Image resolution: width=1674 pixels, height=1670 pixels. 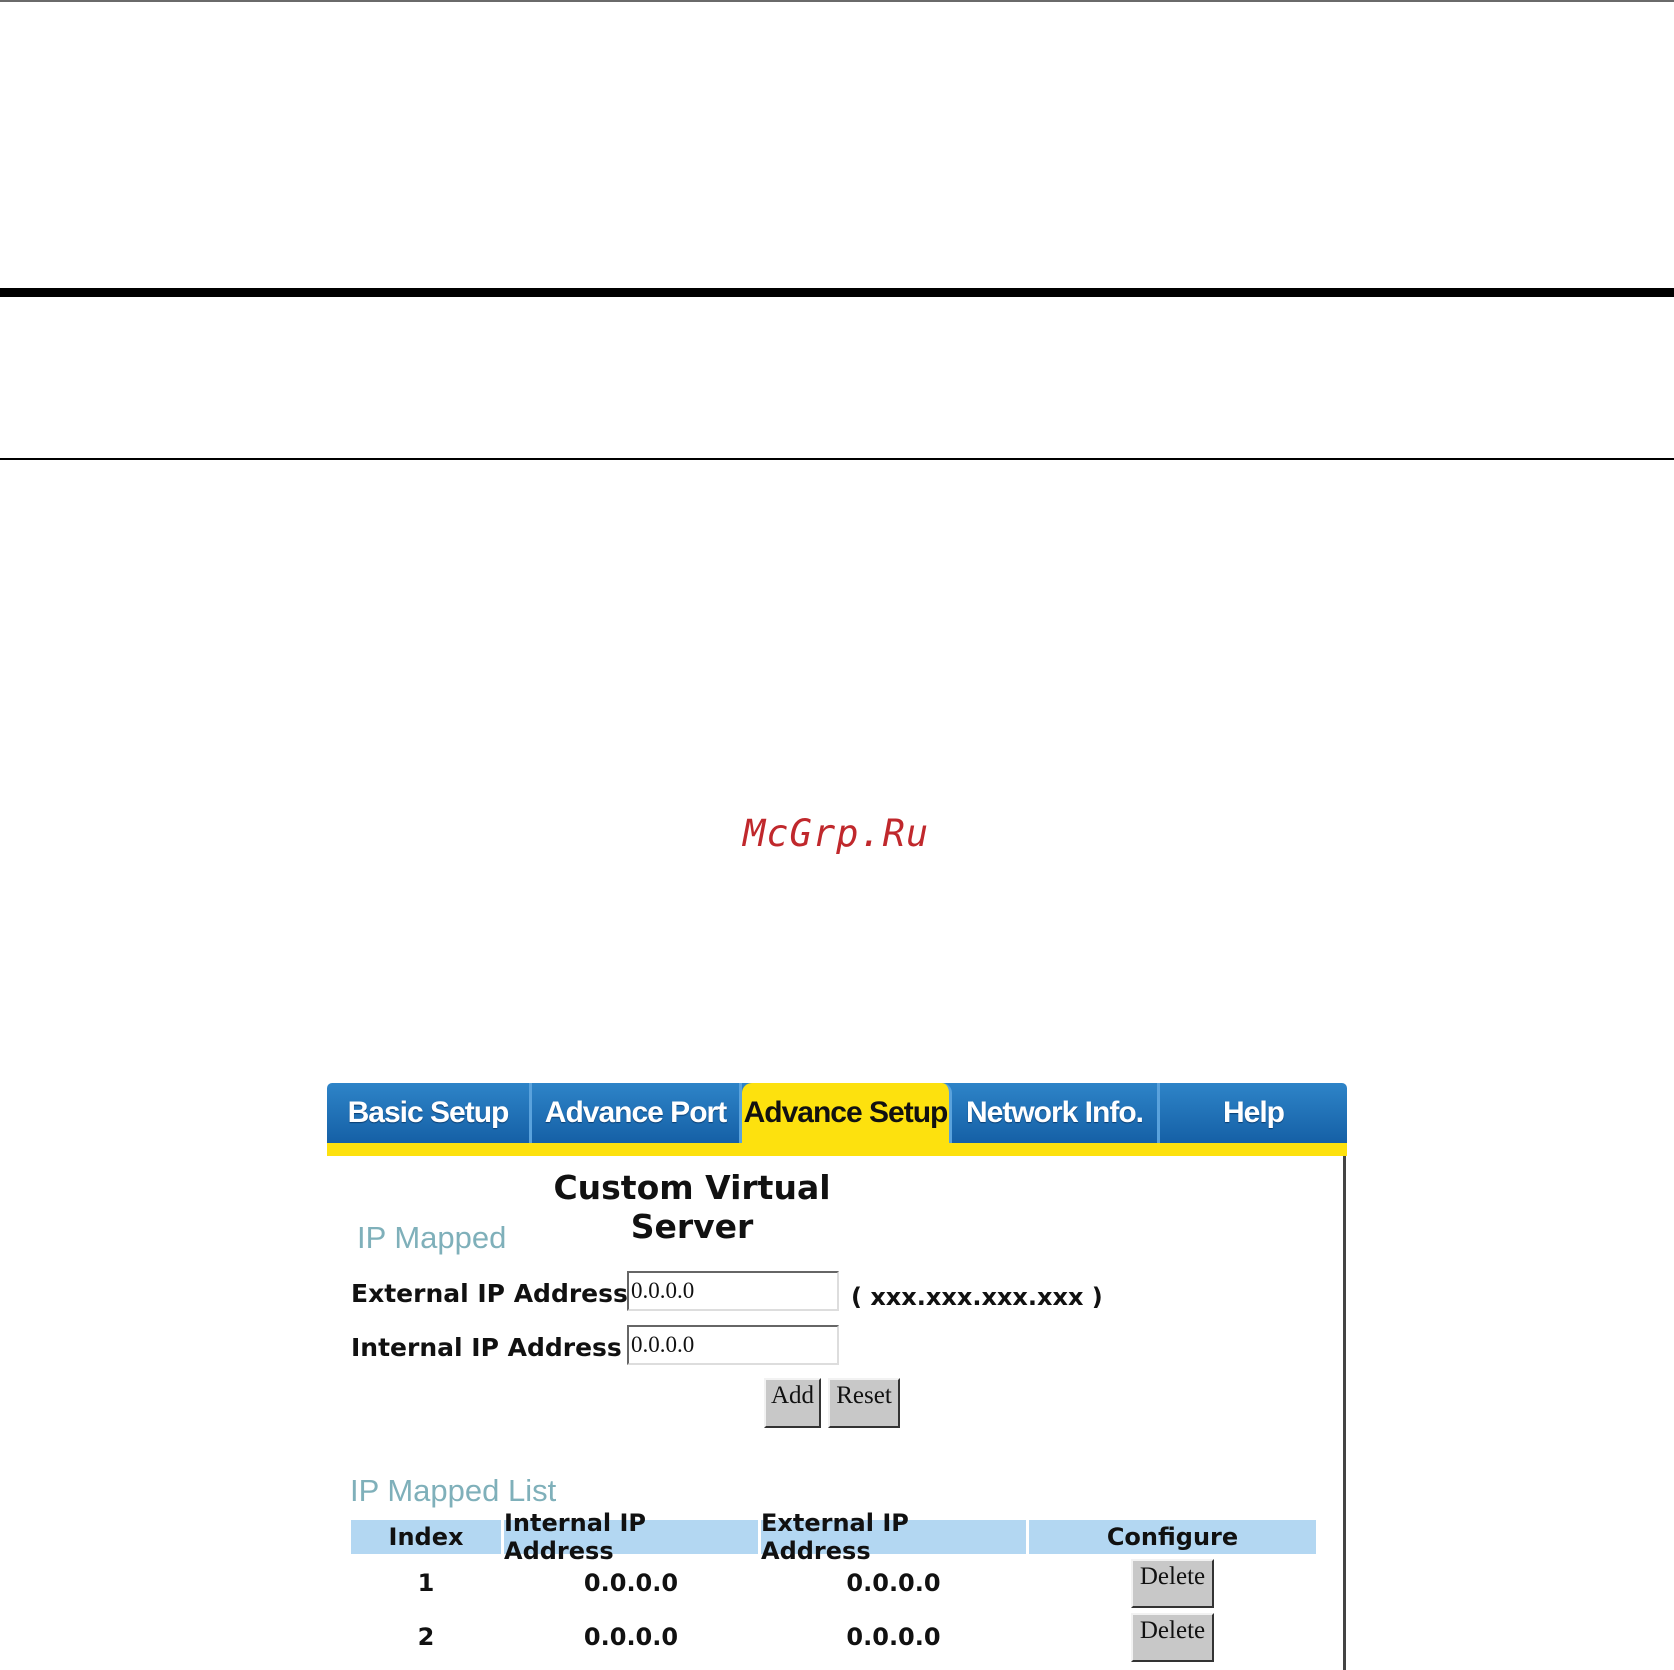 What do you see at coordinates (837, 1149) in the screenshot?
I see `tab-underline-bar` at bounding box center [837, 1149].